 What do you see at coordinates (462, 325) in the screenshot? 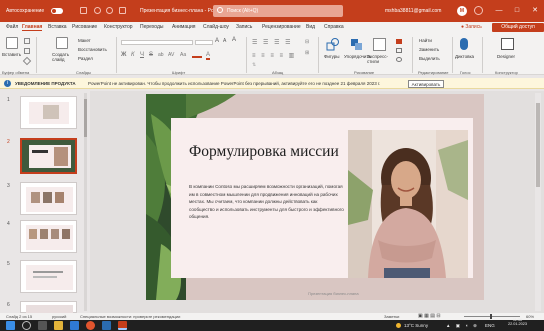
I see `tray-icons: ▲ ▣ ◖ ⊕` at bounding box center [462, 325].